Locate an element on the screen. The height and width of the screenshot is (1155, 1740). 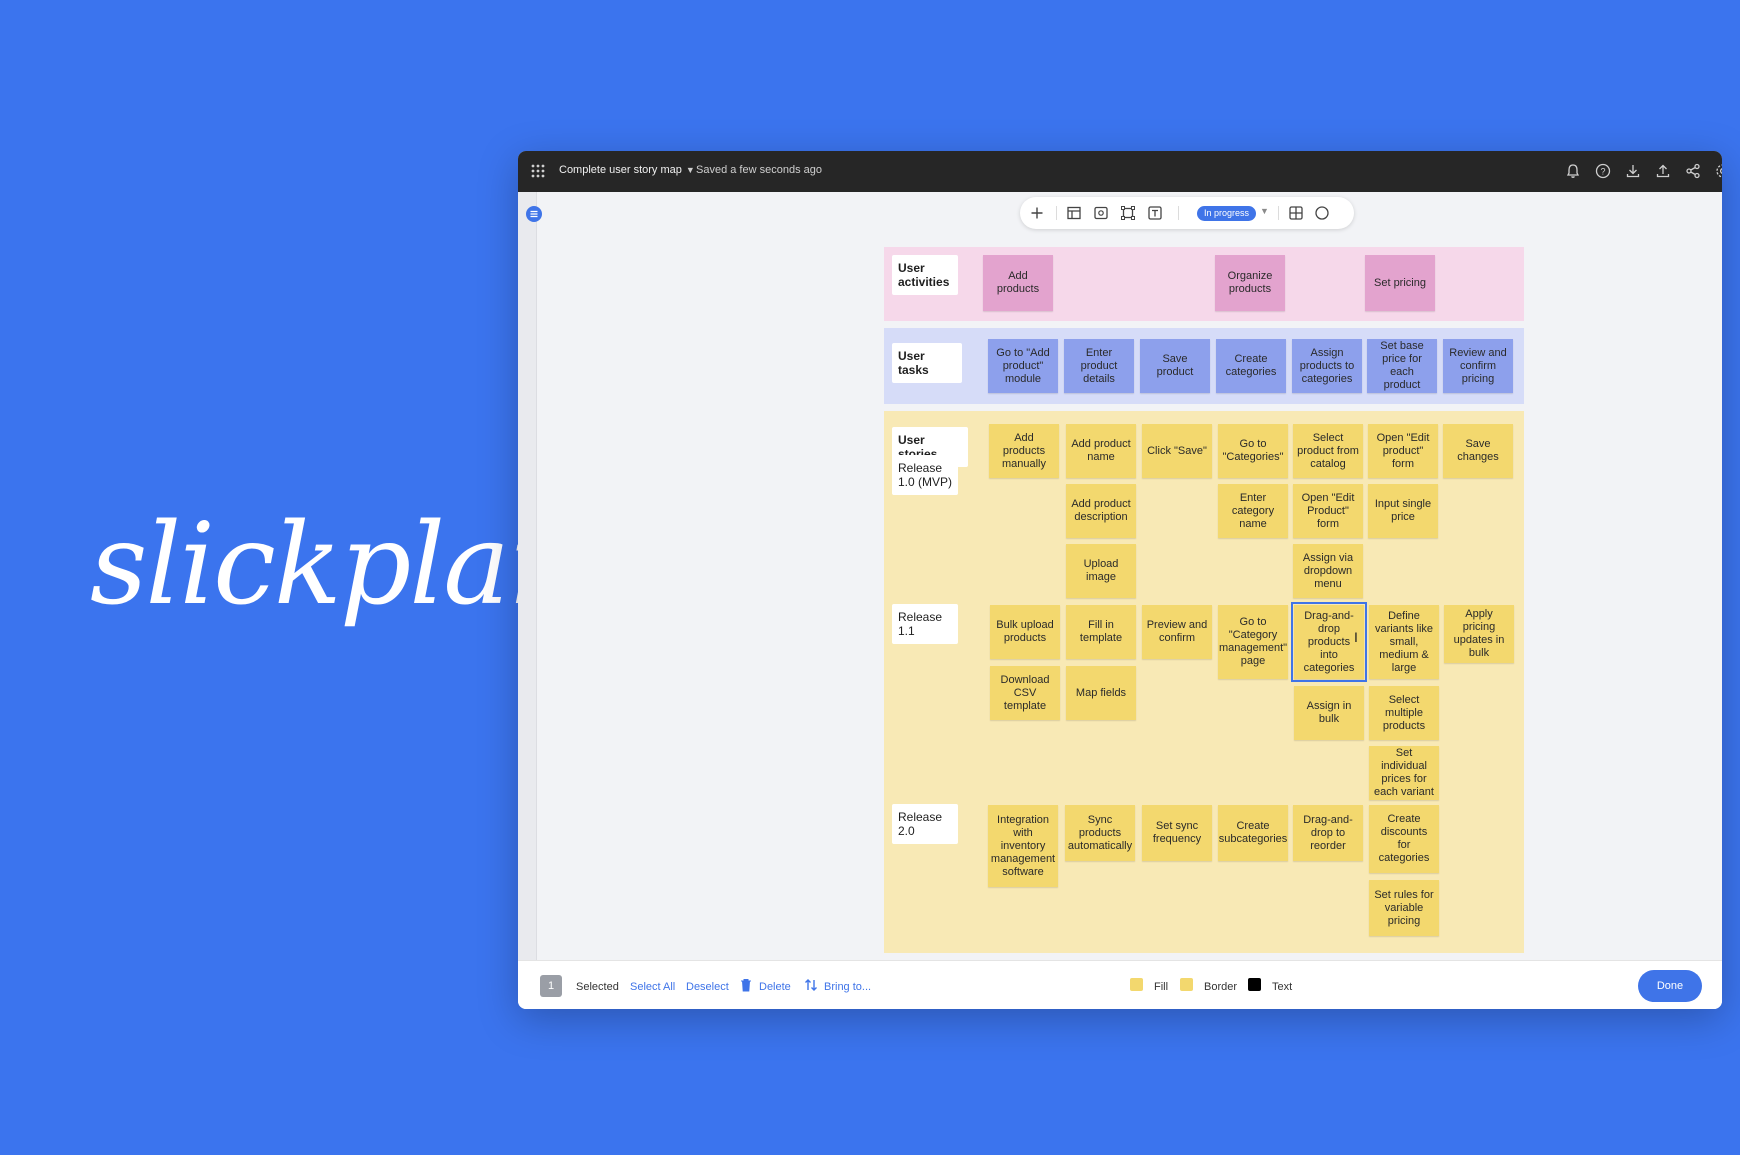
task-card: Create categories is located at coordinates (1251, 366).